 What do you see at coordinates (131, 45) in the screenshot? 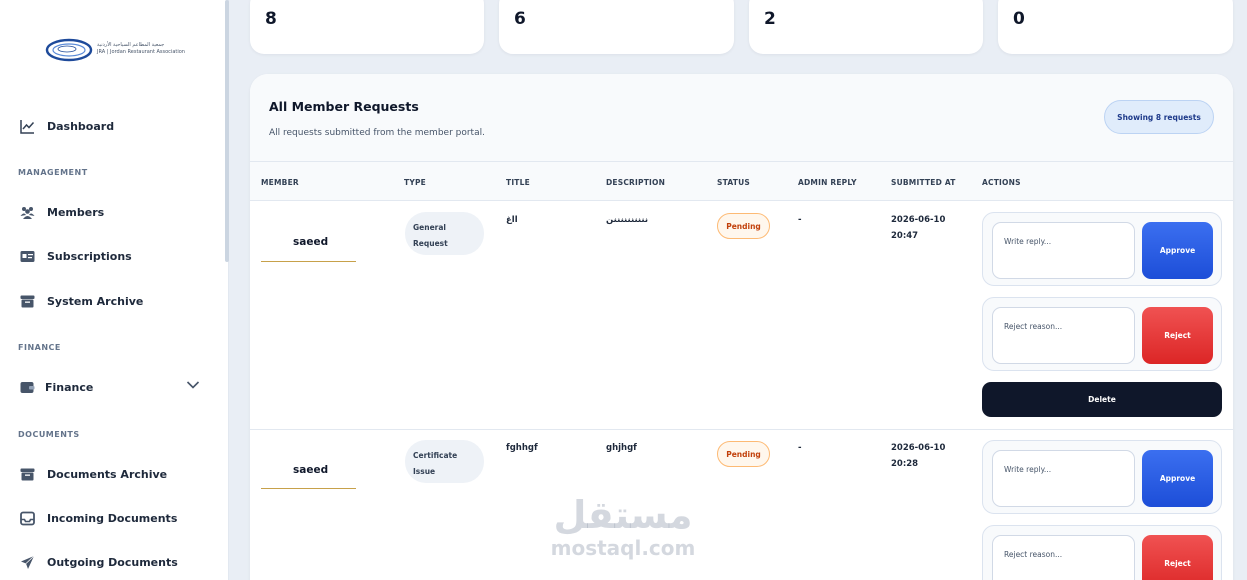
I see `logo-text-arabic: جمعية المطاعم السياحية الأردنية` at bounding box center [131, 45].